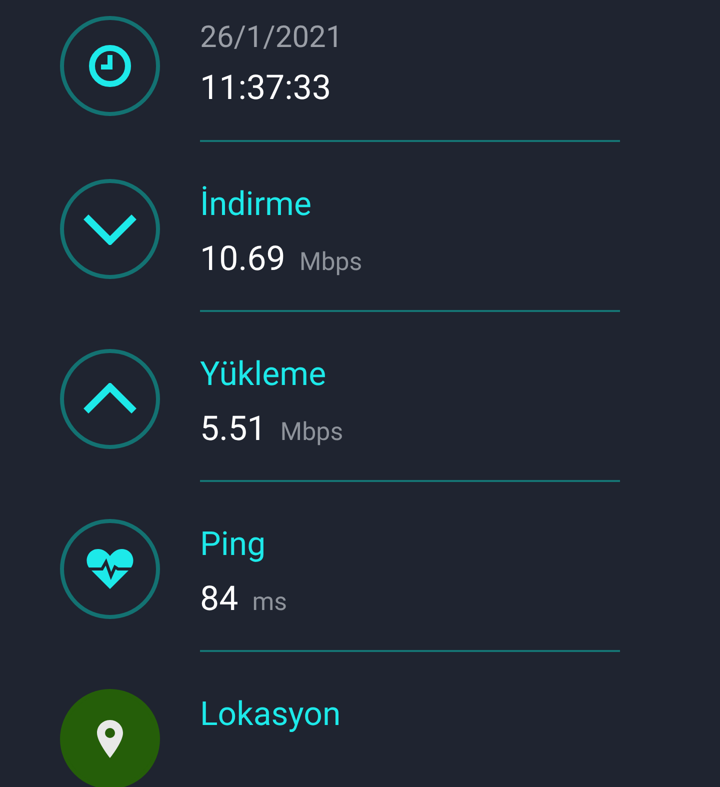 This screenshot has width=720, height=787. Describe the element at coordinates (110, 399) in the screenshot. I see `chevron-up-icon` at that location.